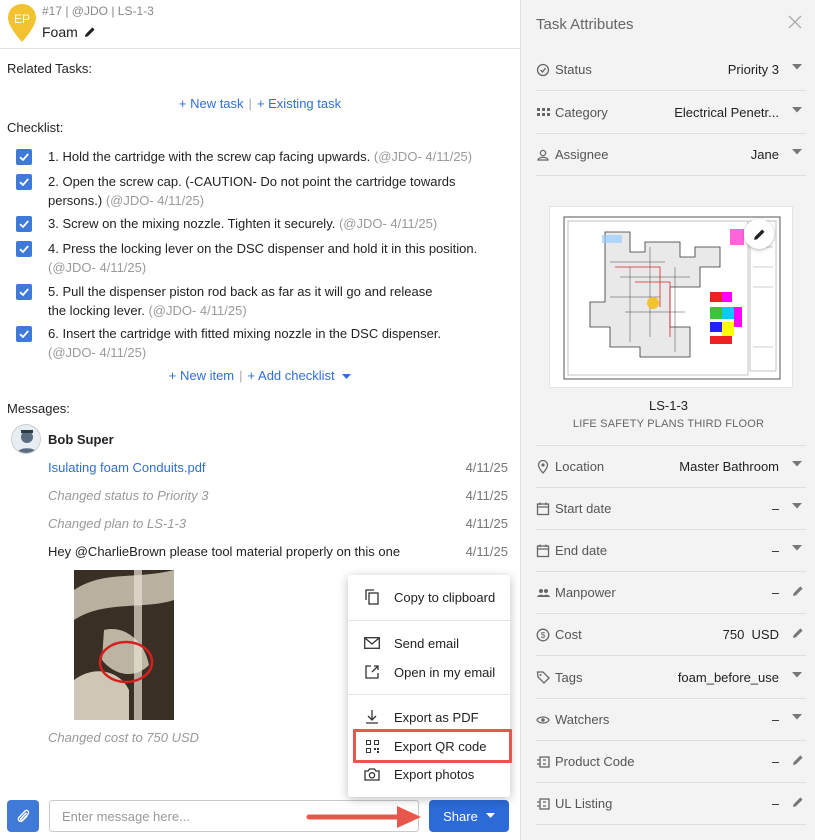  I want to click on share-button-label: Share, so click(460, 816).